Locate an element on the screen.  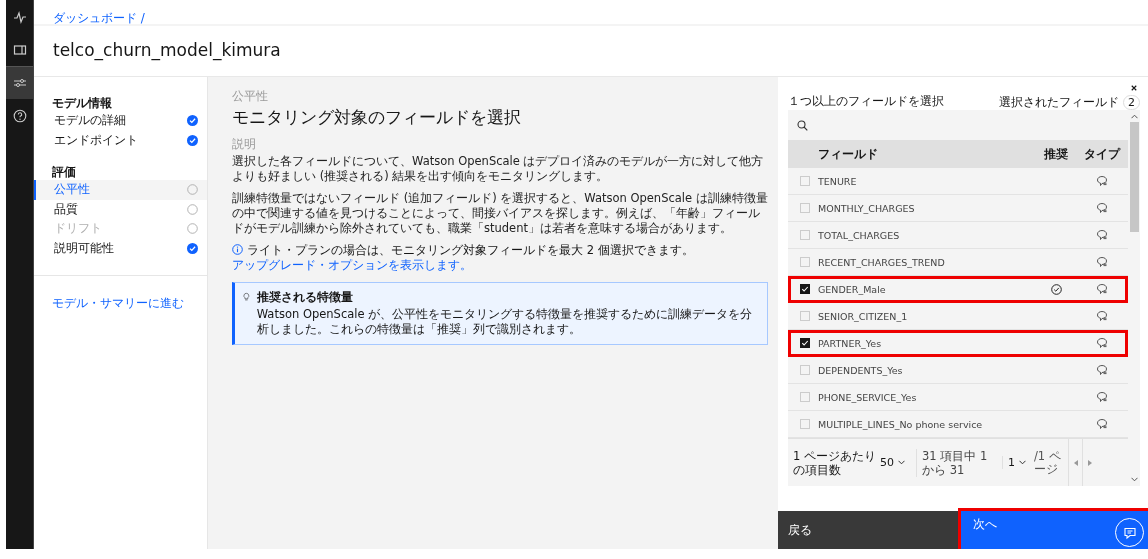
field-name: PARTNER_Yes is located at coordinates (850, 343).